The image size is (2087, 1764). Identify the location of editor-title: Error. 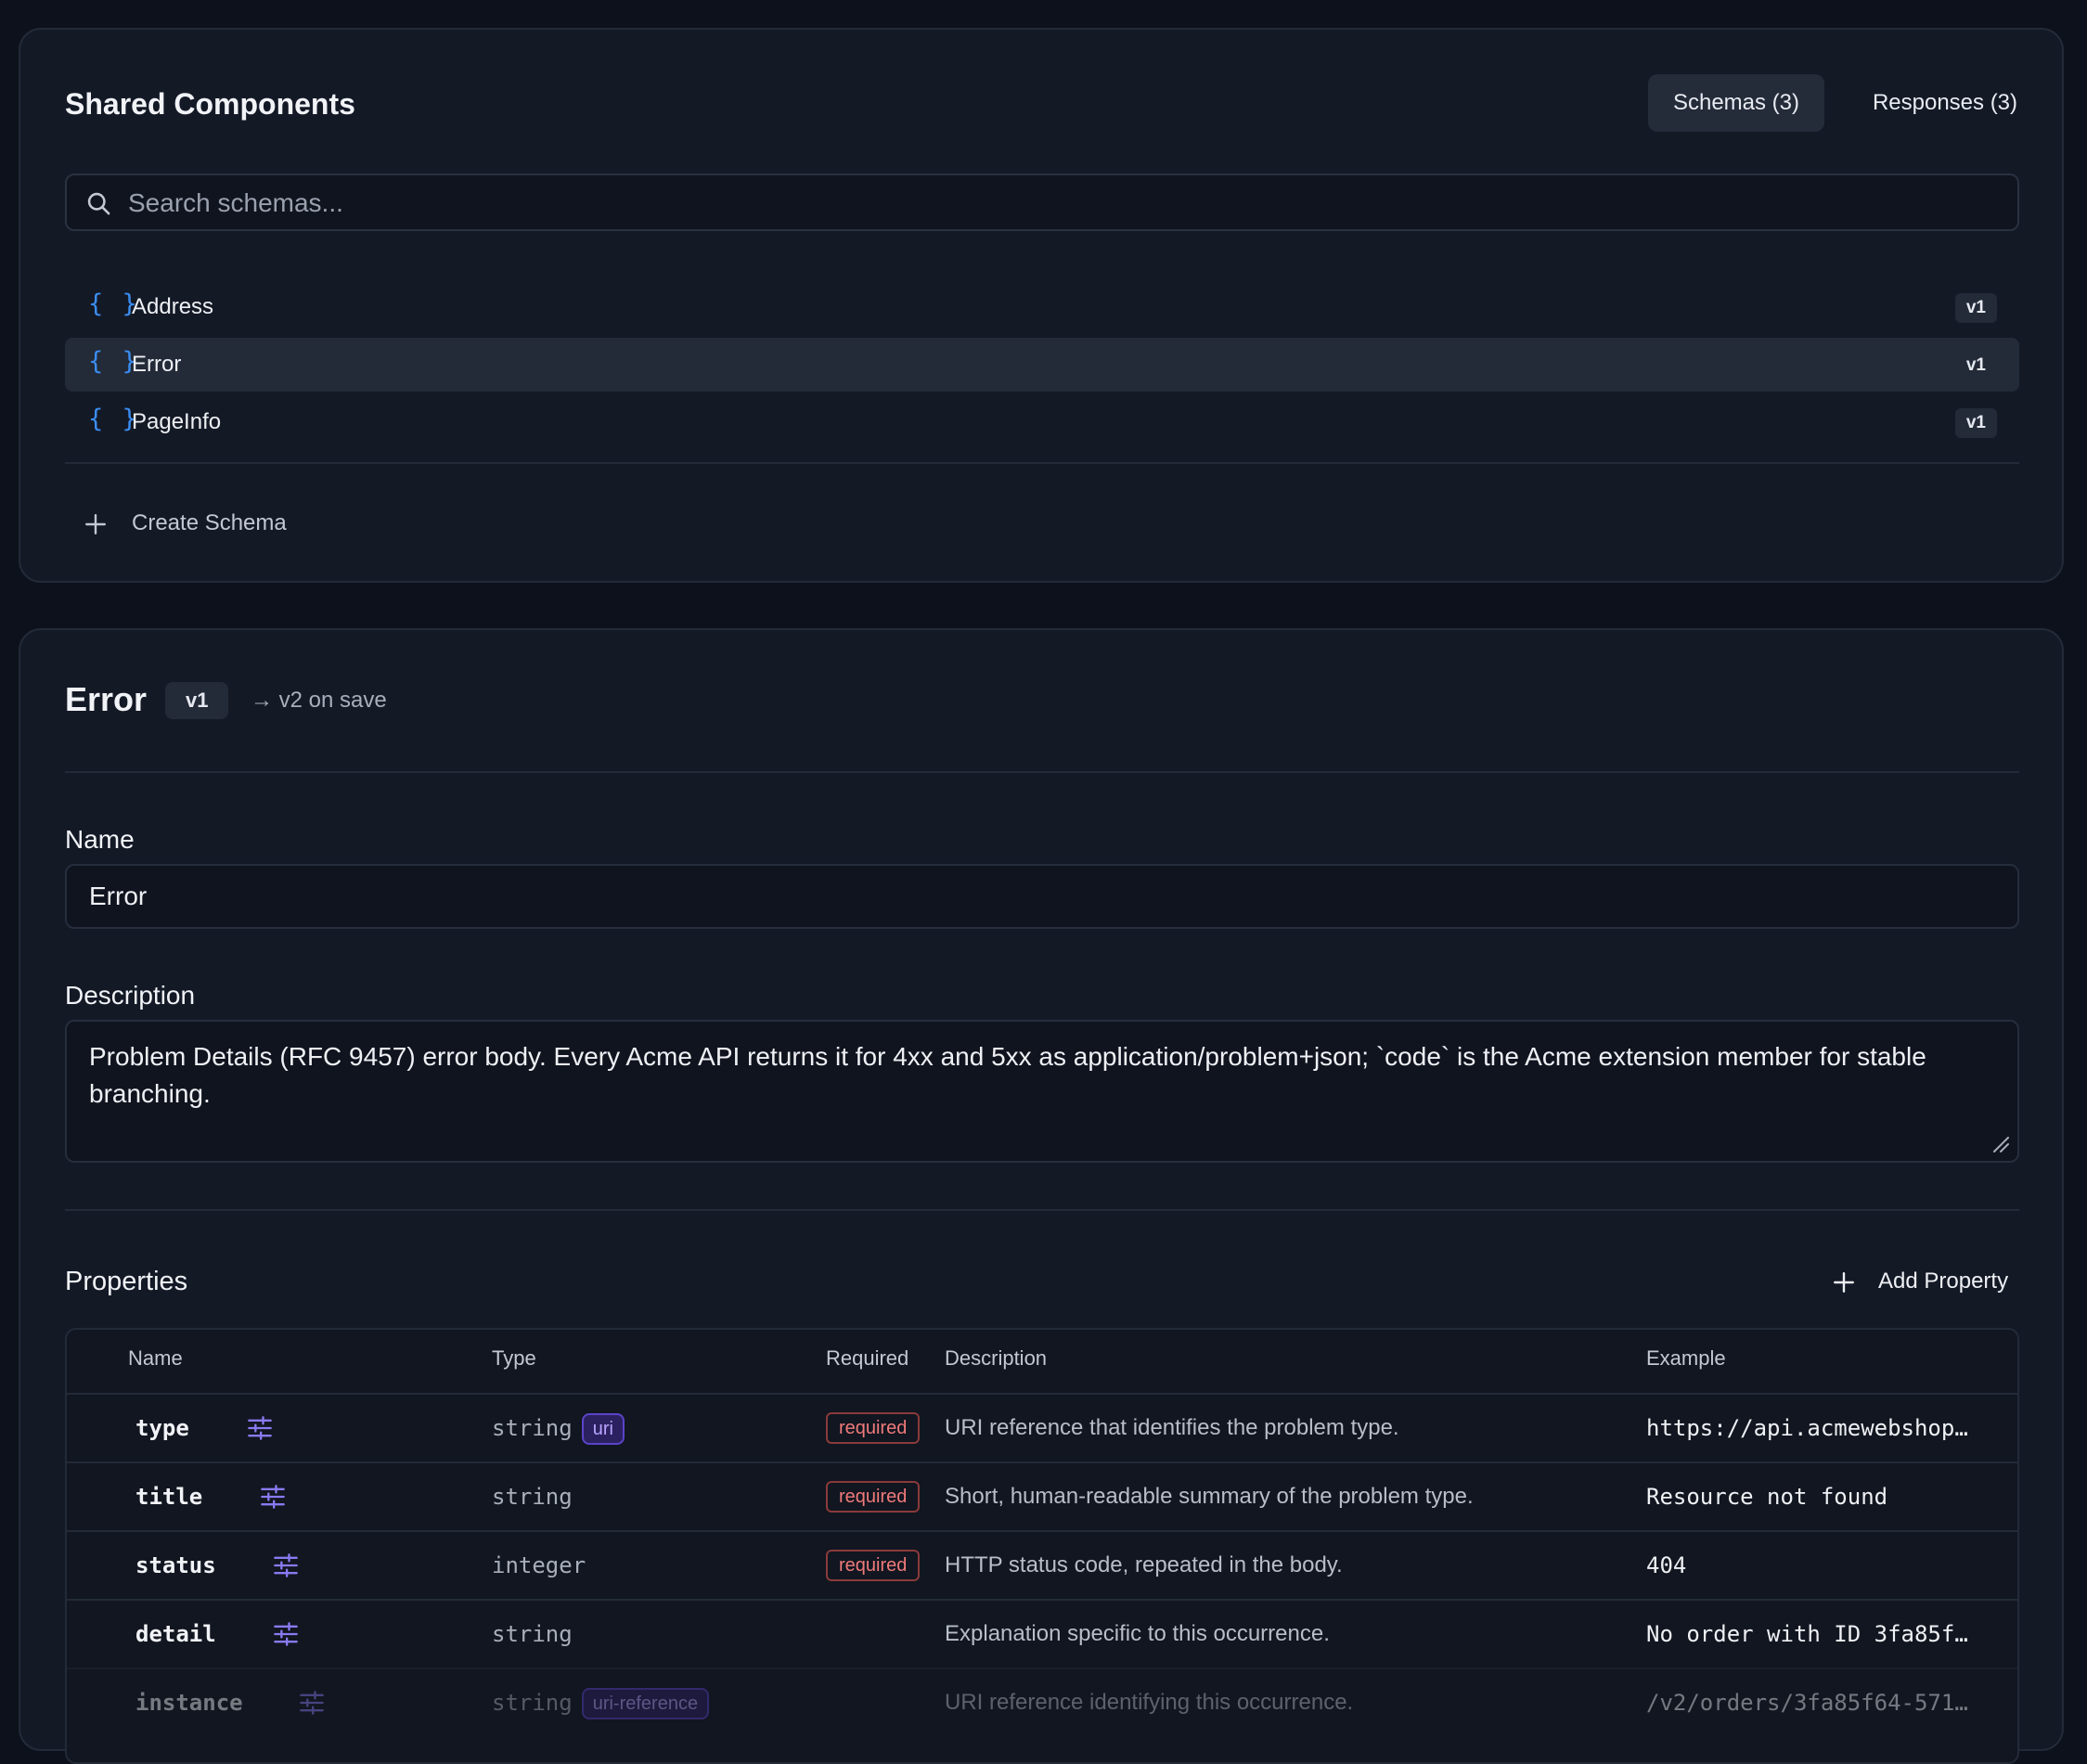
(107, 699).